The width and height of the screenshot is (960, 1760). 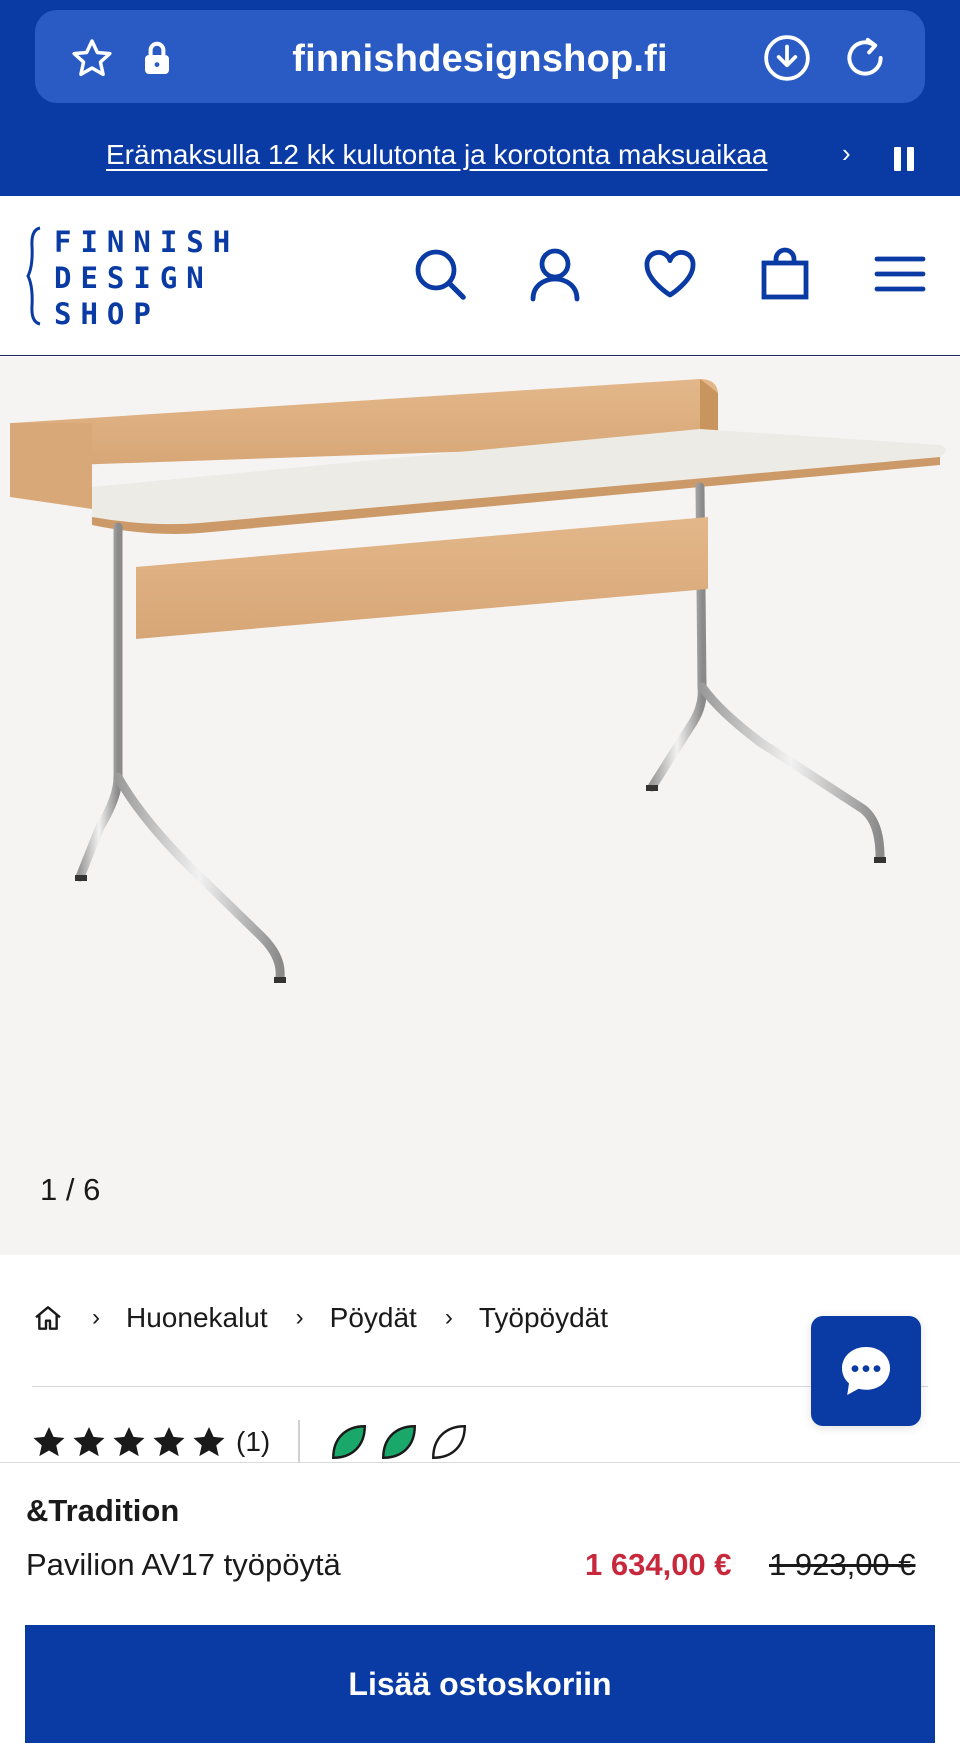 What do you see at coordinates (842, 1564) in the screenshot?
I see `original-price: 1 923,00 €` at bounding box center [842, 1564].